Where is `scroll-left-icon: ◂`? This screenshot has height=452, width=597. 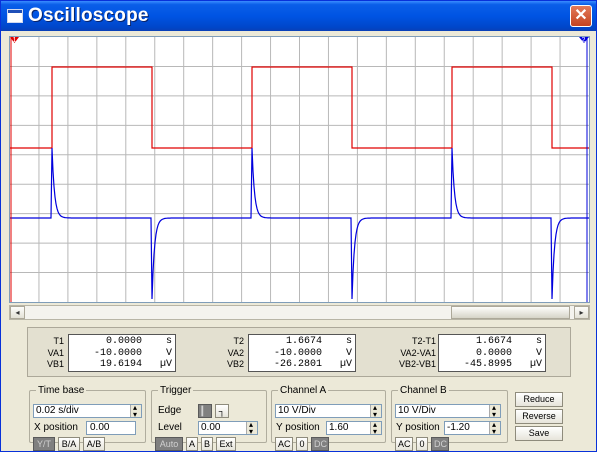
scroll-left-icon: ◂ is located at coordinates (17, 312).